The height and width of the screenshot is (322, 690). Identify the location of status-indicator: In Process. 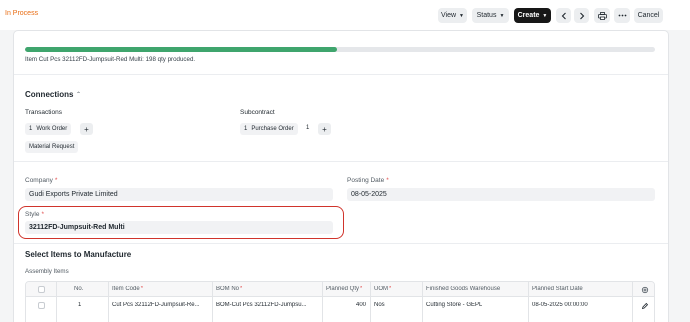
(22, 13).